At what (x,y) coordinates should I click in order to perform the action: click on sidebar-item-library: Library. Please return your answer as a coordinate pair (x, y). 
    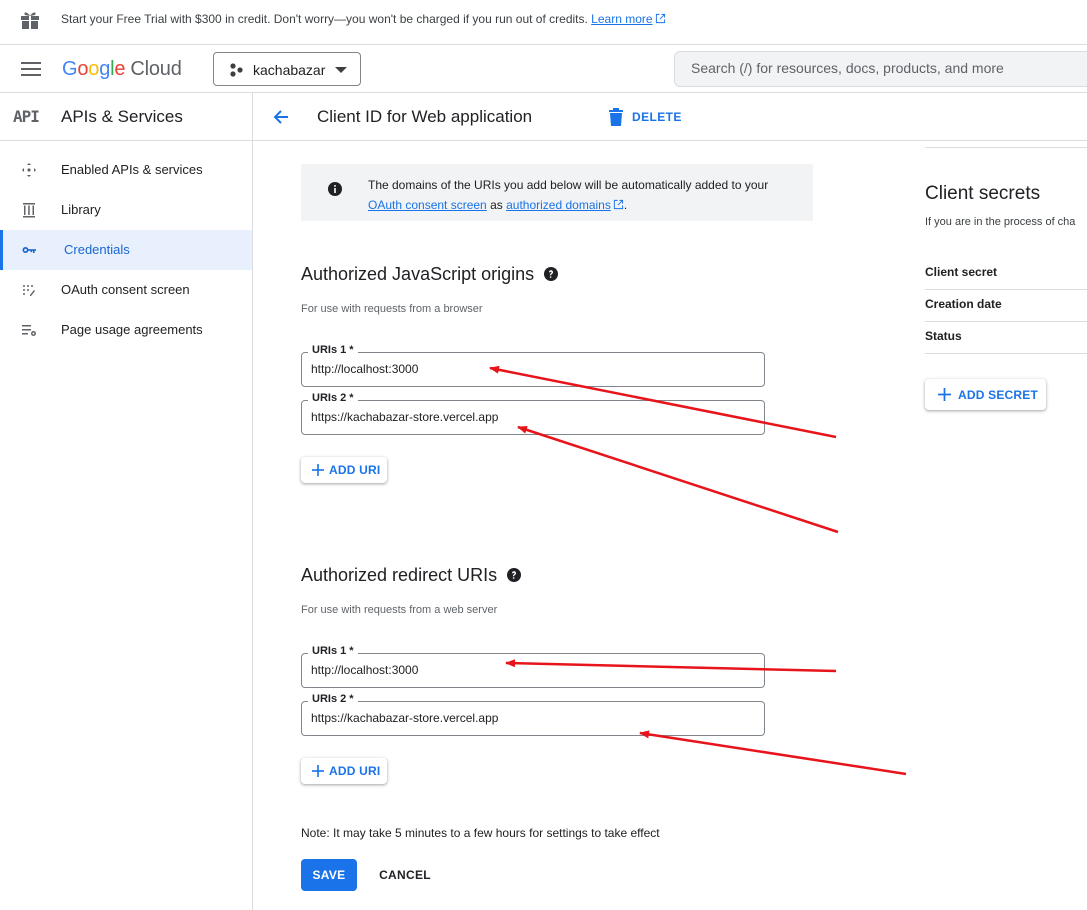
    Looking at the image, I should click on (126, 210).